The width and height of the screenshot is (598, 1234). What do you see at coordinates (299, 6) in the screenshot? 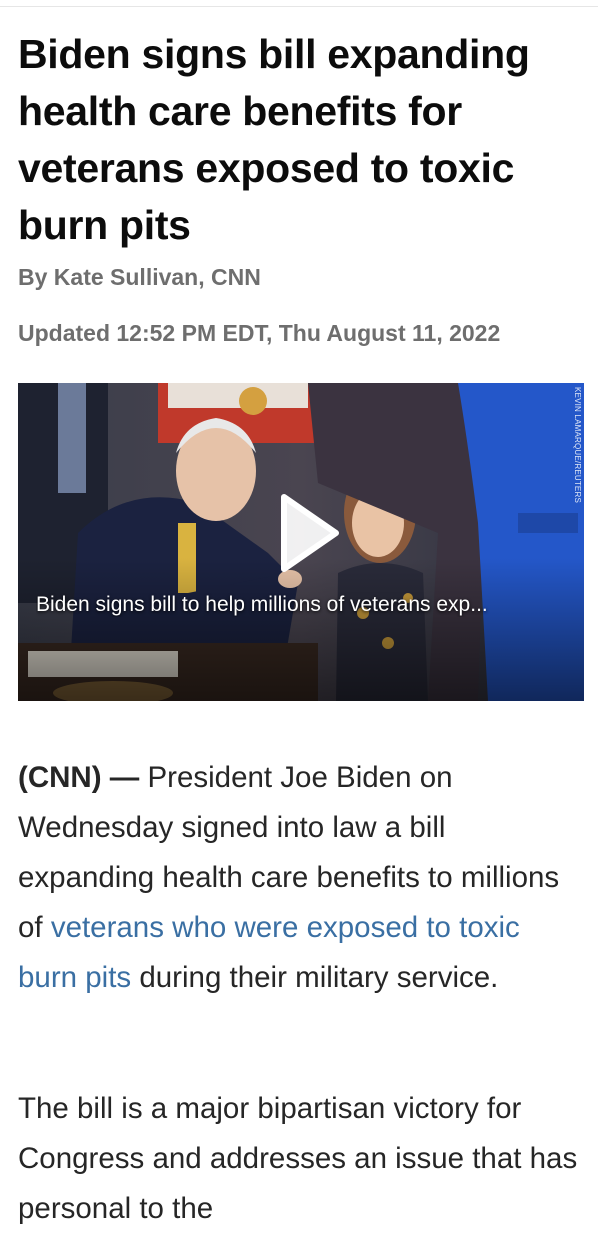
I see `top-divider` at bounding box center [299, 6].